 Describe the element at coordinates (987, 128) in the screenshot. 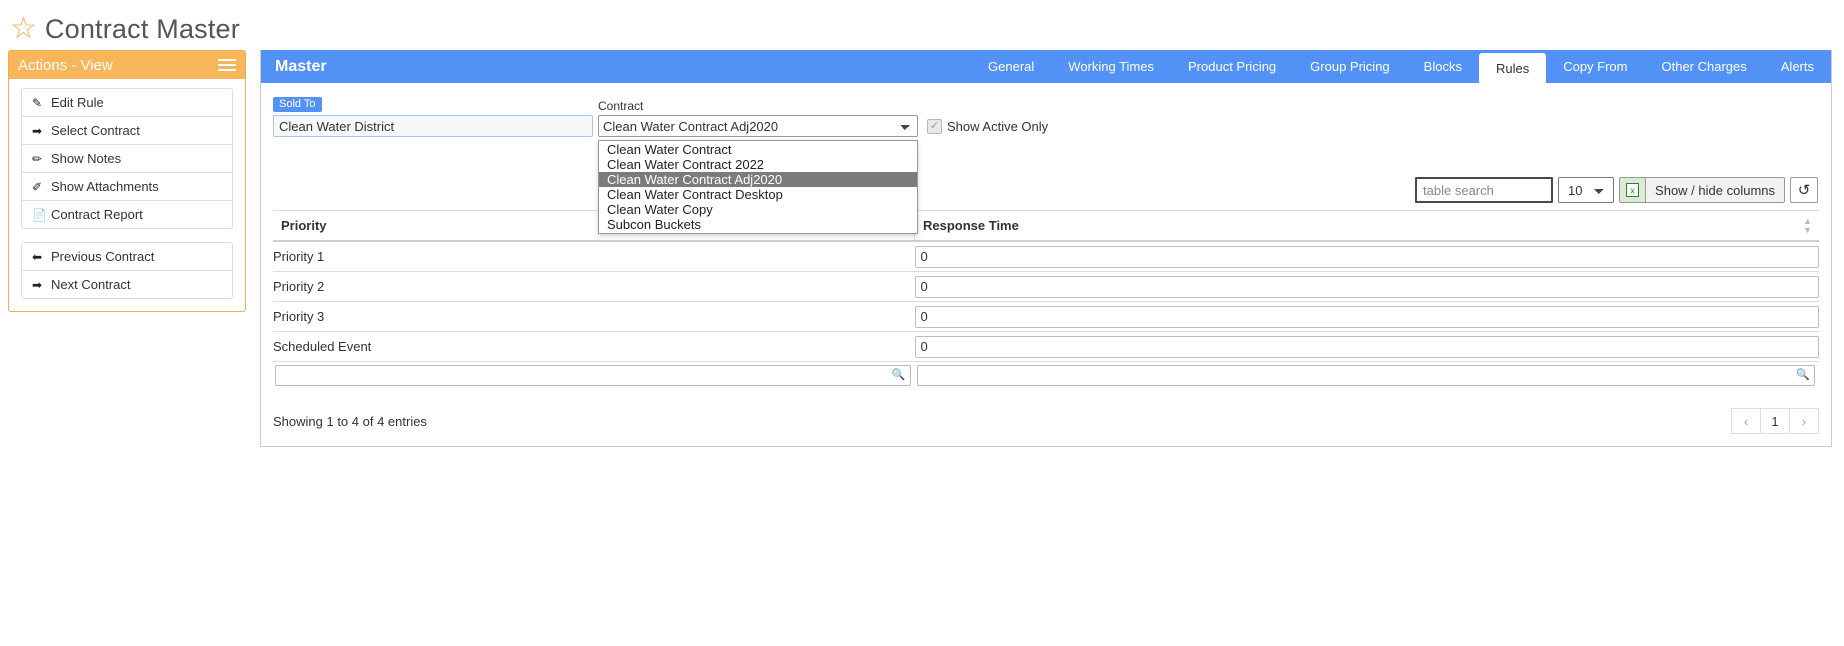

I see `show-active-only-group: ✓ Show Active Only` at that location.